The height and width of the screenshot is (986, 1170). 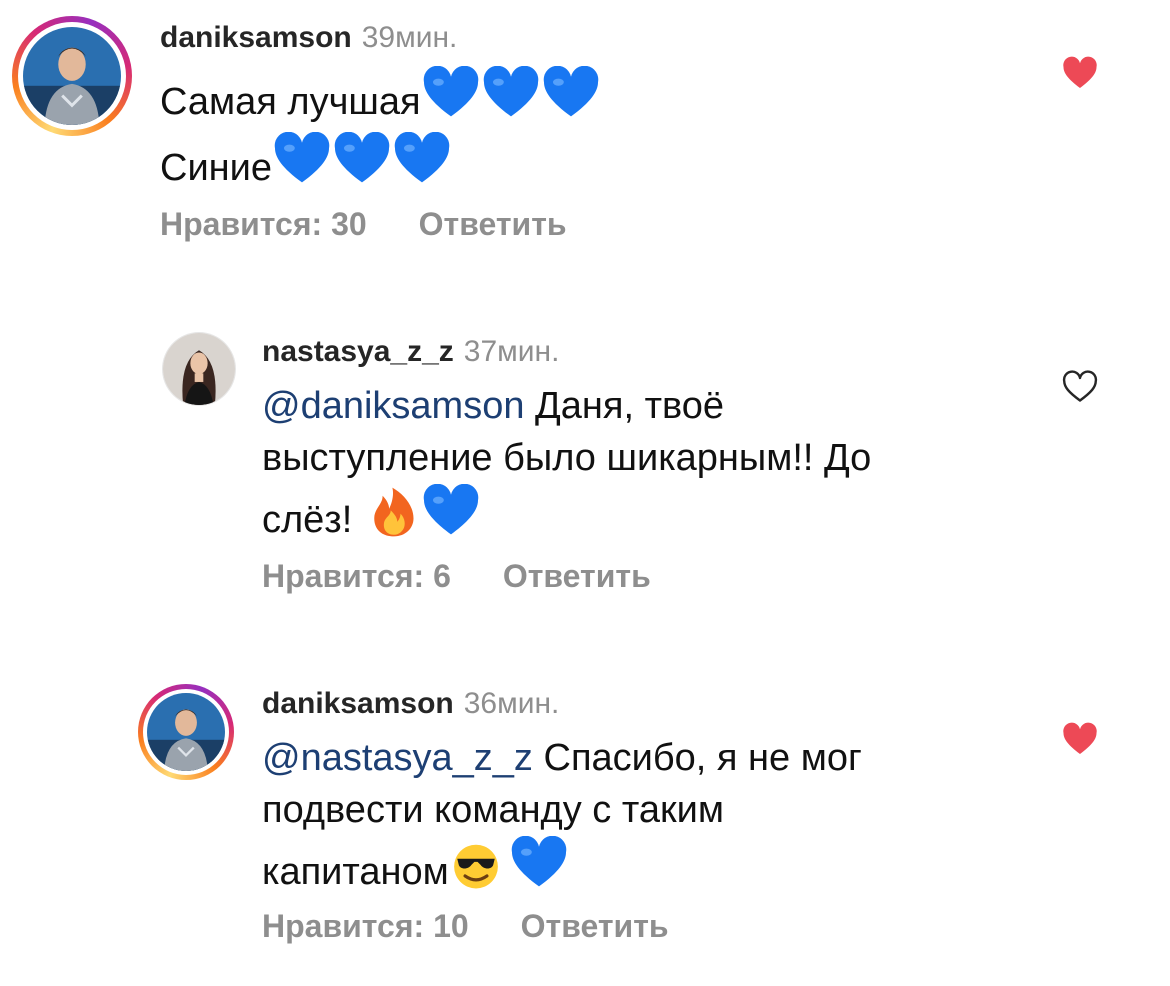 What do you see at coordinates (290, 102) in the screenshot?
I see `comment-text-line-1: Самая лучшая` at bounding box center [290, 102].